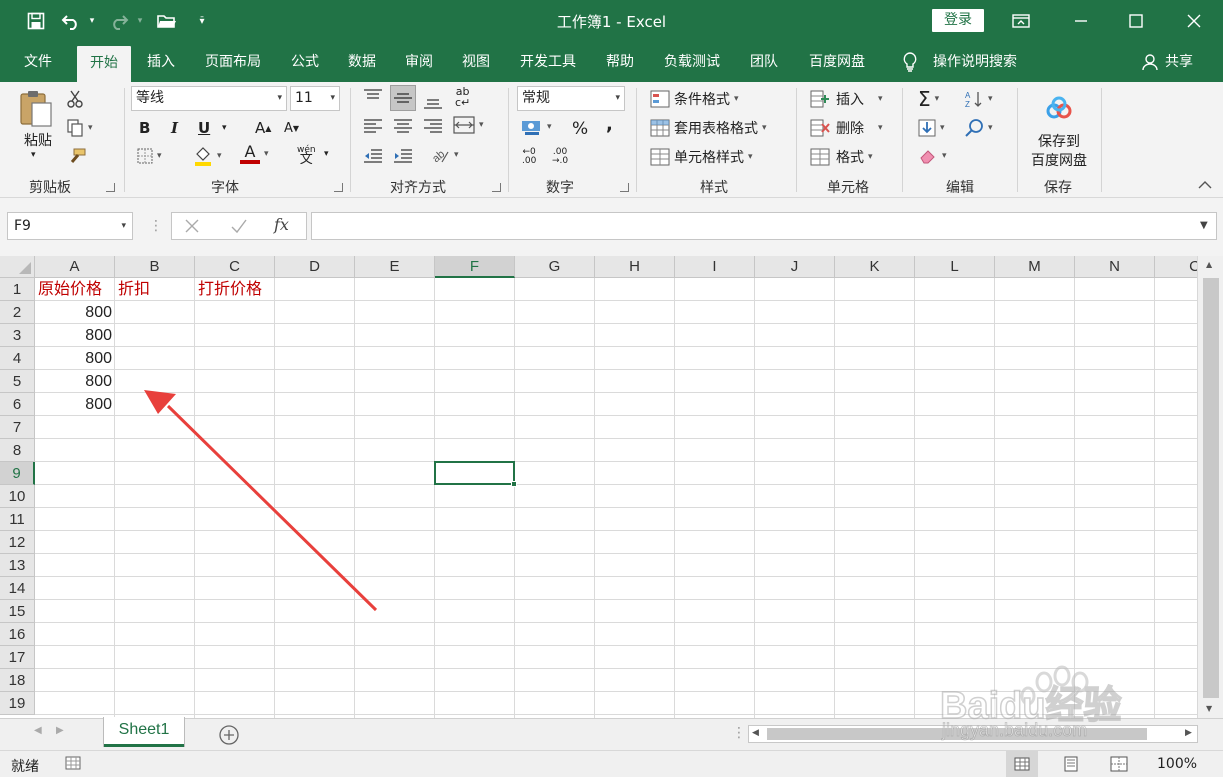 The image size is (1223, 777). What do you see at coordinates (1081, 21) in the screenshot?
I see `minimize-icon` at bounding box center [1081, 21].